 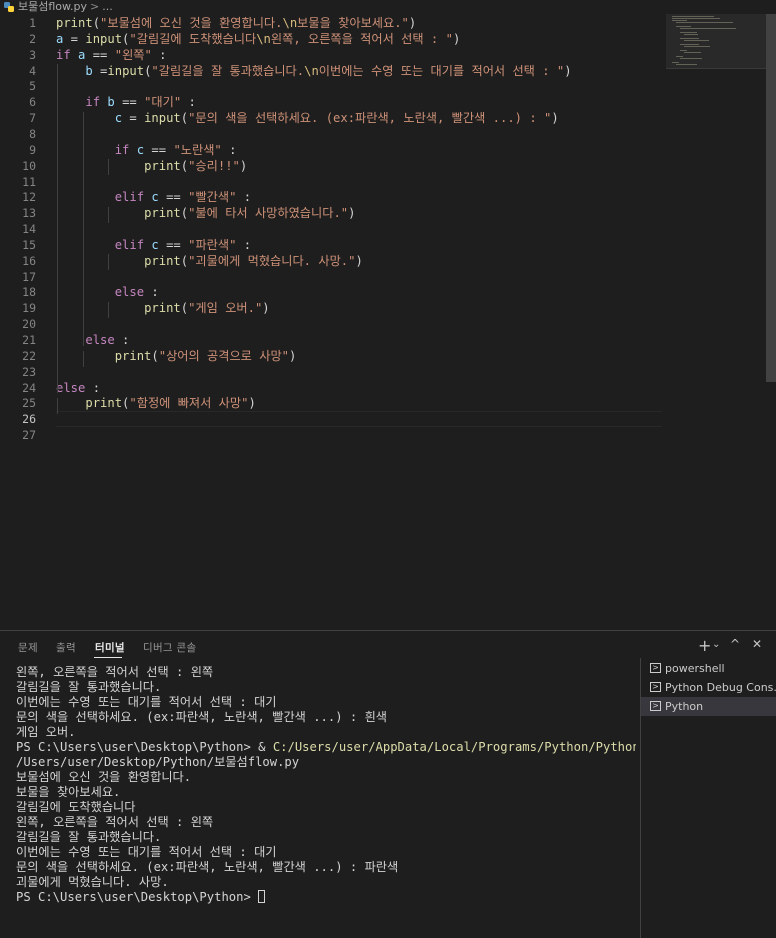 What do you see at coordinates (311, 70) in the screenshot?
I see `code-token: \n` at bounding box center [311, 70].